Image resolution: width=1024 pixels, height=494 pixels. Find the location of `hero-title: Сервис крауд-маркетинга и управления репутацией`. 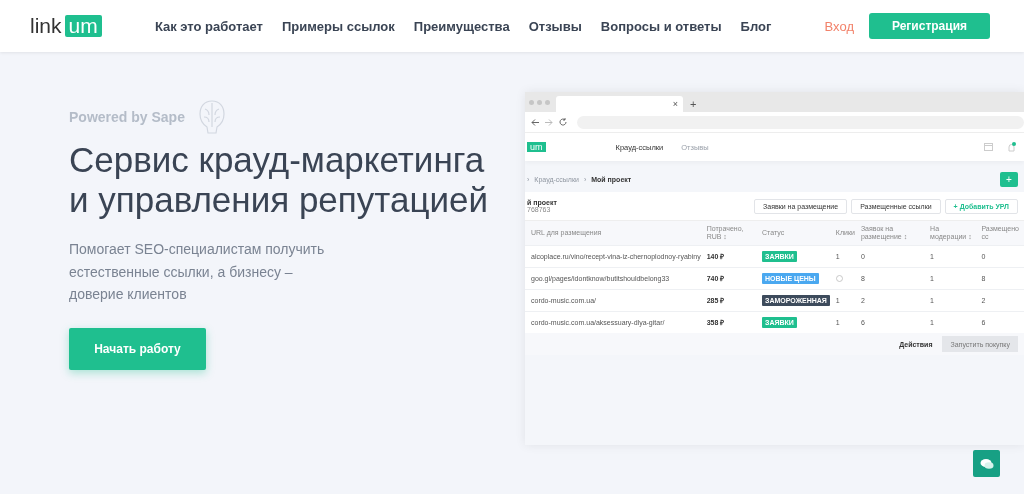

hero-title: Сервис крауд-маркетинга и управления репутацией is located at coordinates (279, 180).